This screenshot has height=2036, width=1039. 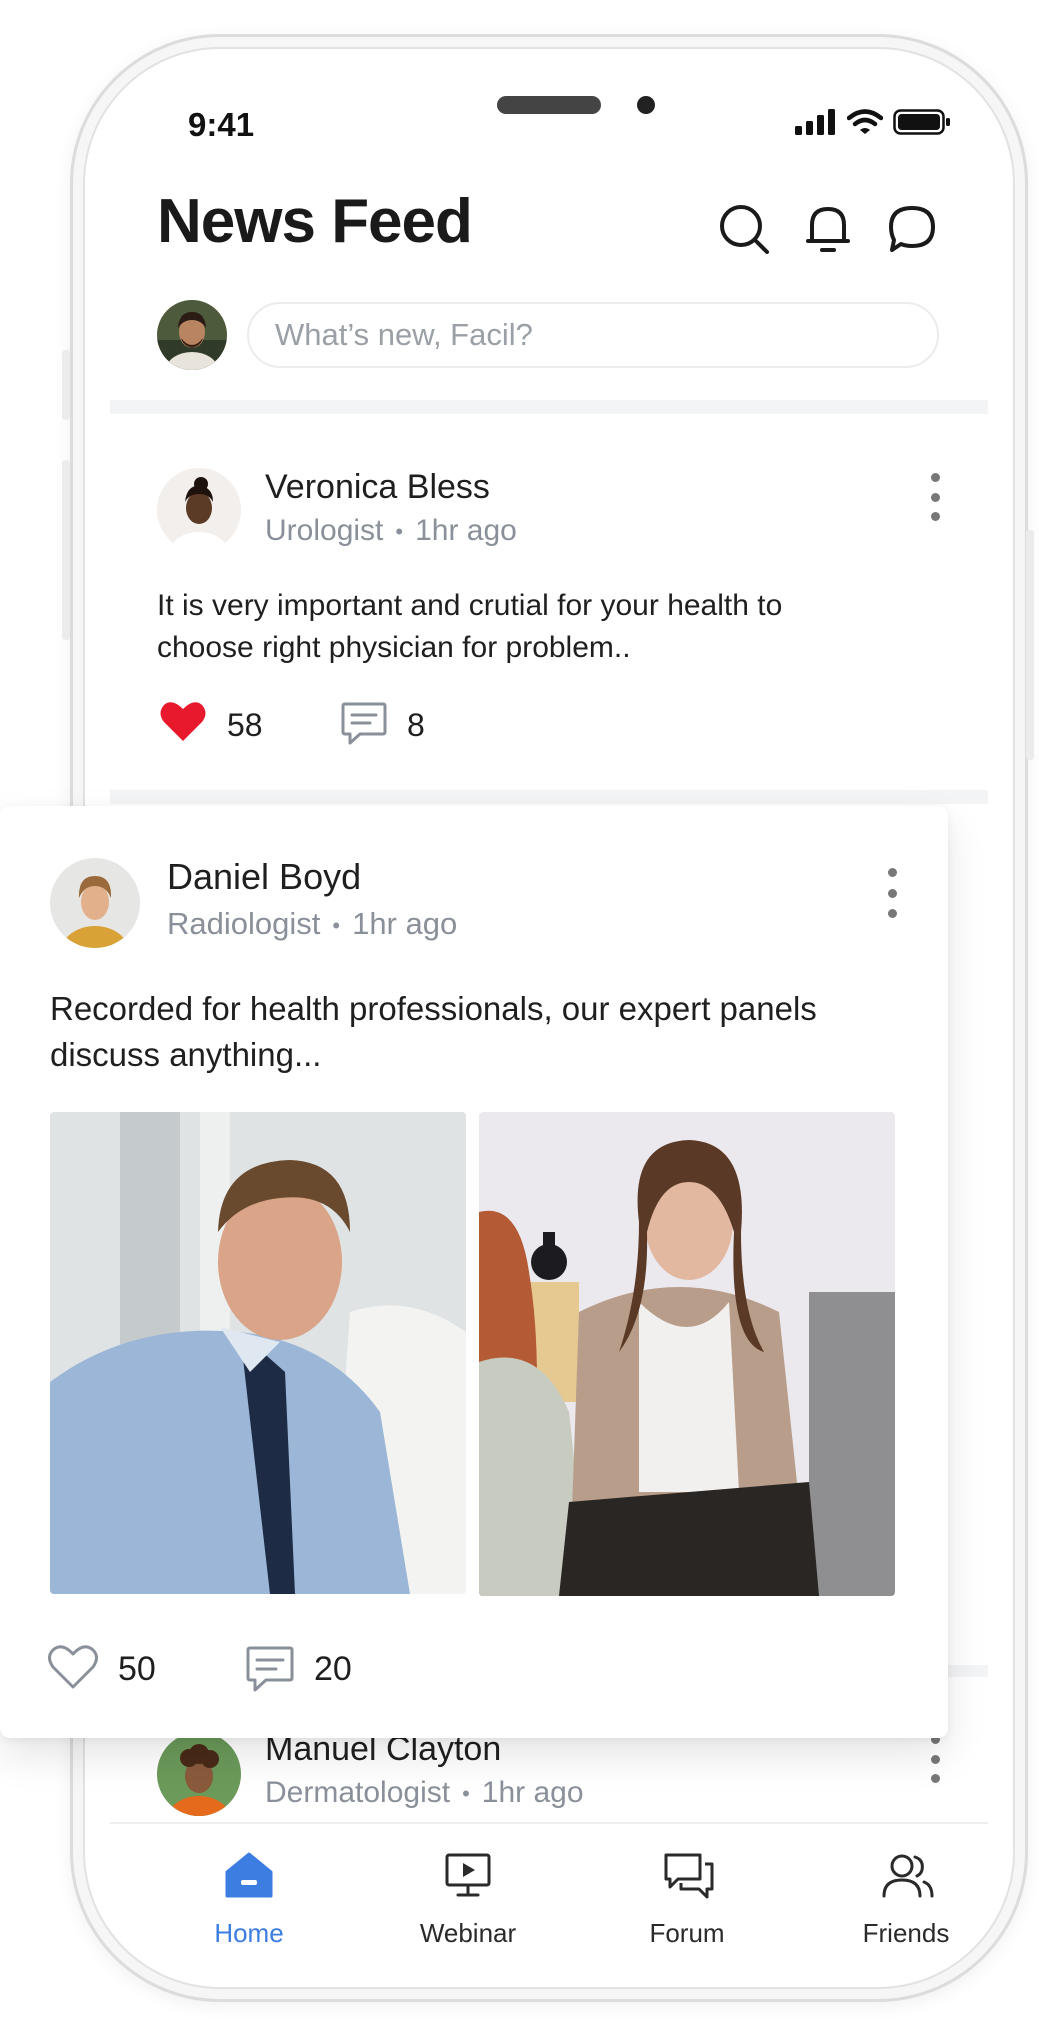 What do you see at coordinates (258, 1353) in the screenshot?
I see `post-image-doctors` at bounding box center [258, 1353].